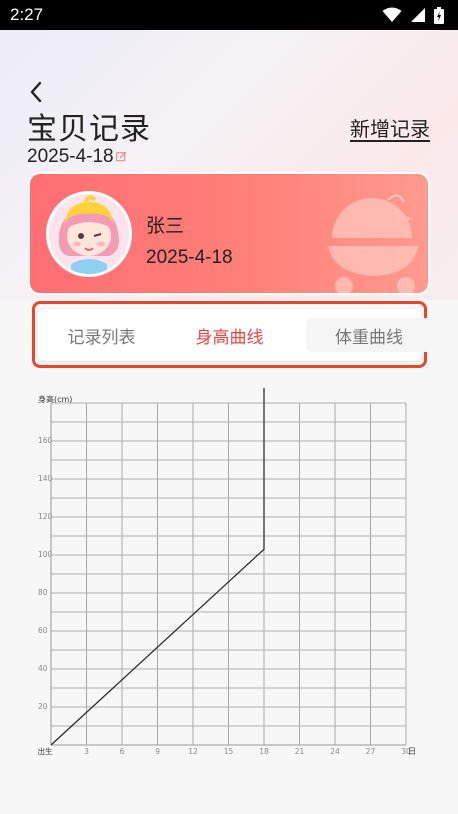 This screenshot has height=814, width=458. Describe the element at coordinates (193, 751) in the screenshot. I see `x-tick-label: 12` at that location.